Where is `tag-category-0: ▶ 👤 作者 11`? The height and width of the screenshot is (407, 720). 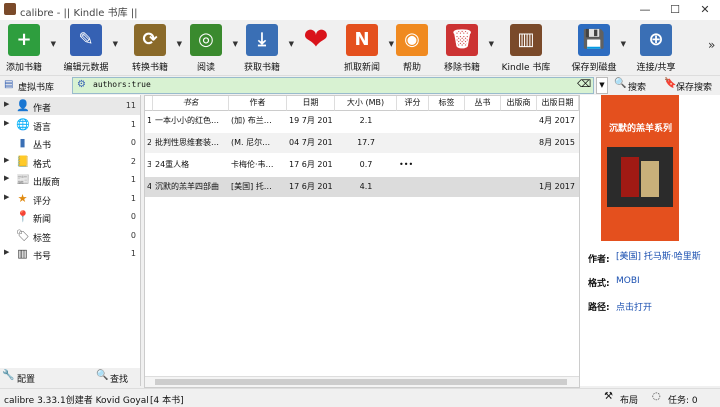
tag-category-0: ▶ 👤 作者 11 is located at coordinates (70, 106).